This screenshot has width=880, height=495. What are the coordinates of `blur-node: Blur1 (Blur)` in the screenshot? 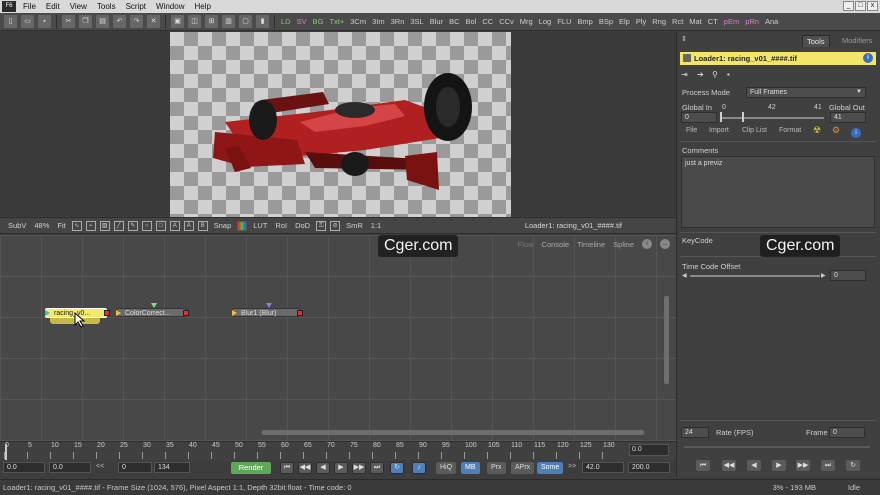 It's located at (267, 310).